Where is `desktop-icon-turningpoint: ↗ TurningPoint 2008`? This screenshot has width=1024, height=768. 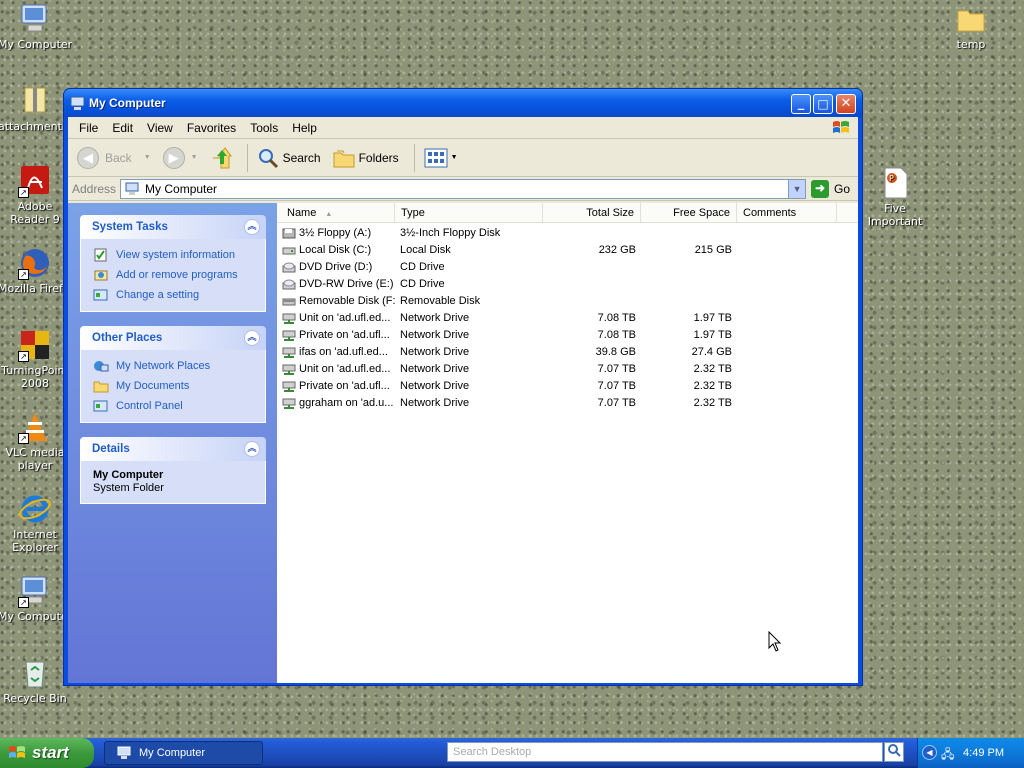
desktop-icon-turningpoint: ↗ TurningPoint 2008 is located at coordinates (36, 359).